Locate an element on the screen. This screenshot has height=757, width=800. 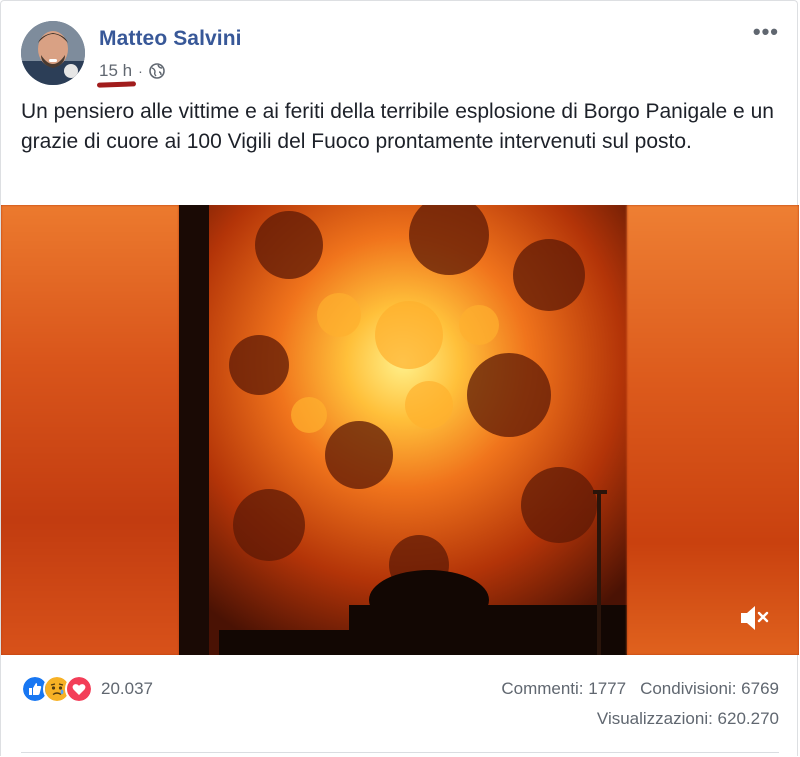
reactions-summary: 20.037 is located at coordinates (87, 689).